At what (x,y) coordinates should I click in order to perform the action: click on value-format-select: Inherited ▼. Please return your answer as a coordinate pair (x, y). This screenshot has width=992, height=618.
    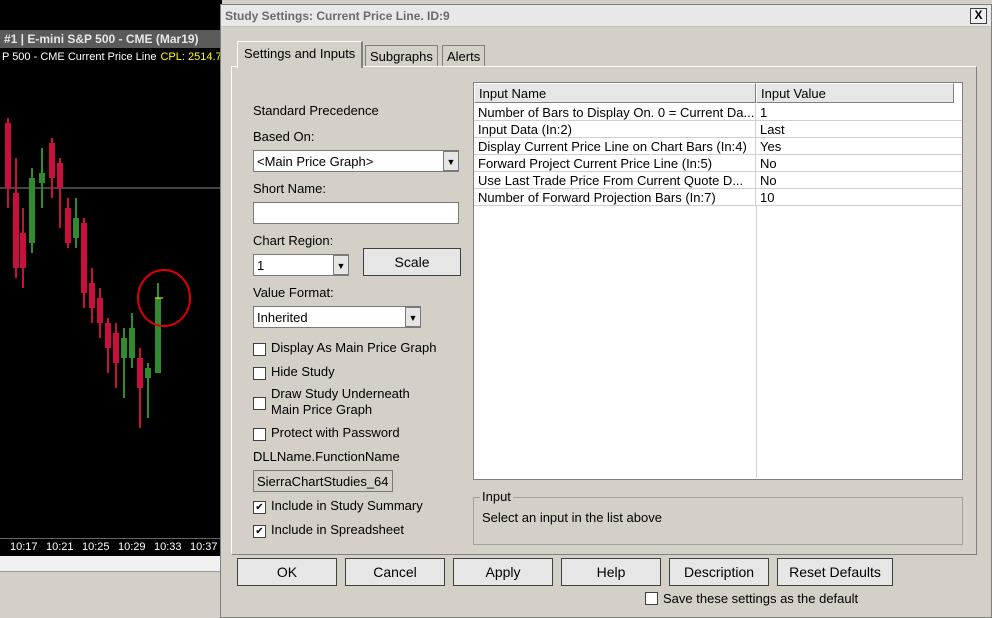
    Looking at the image, I should click on (337, 317).